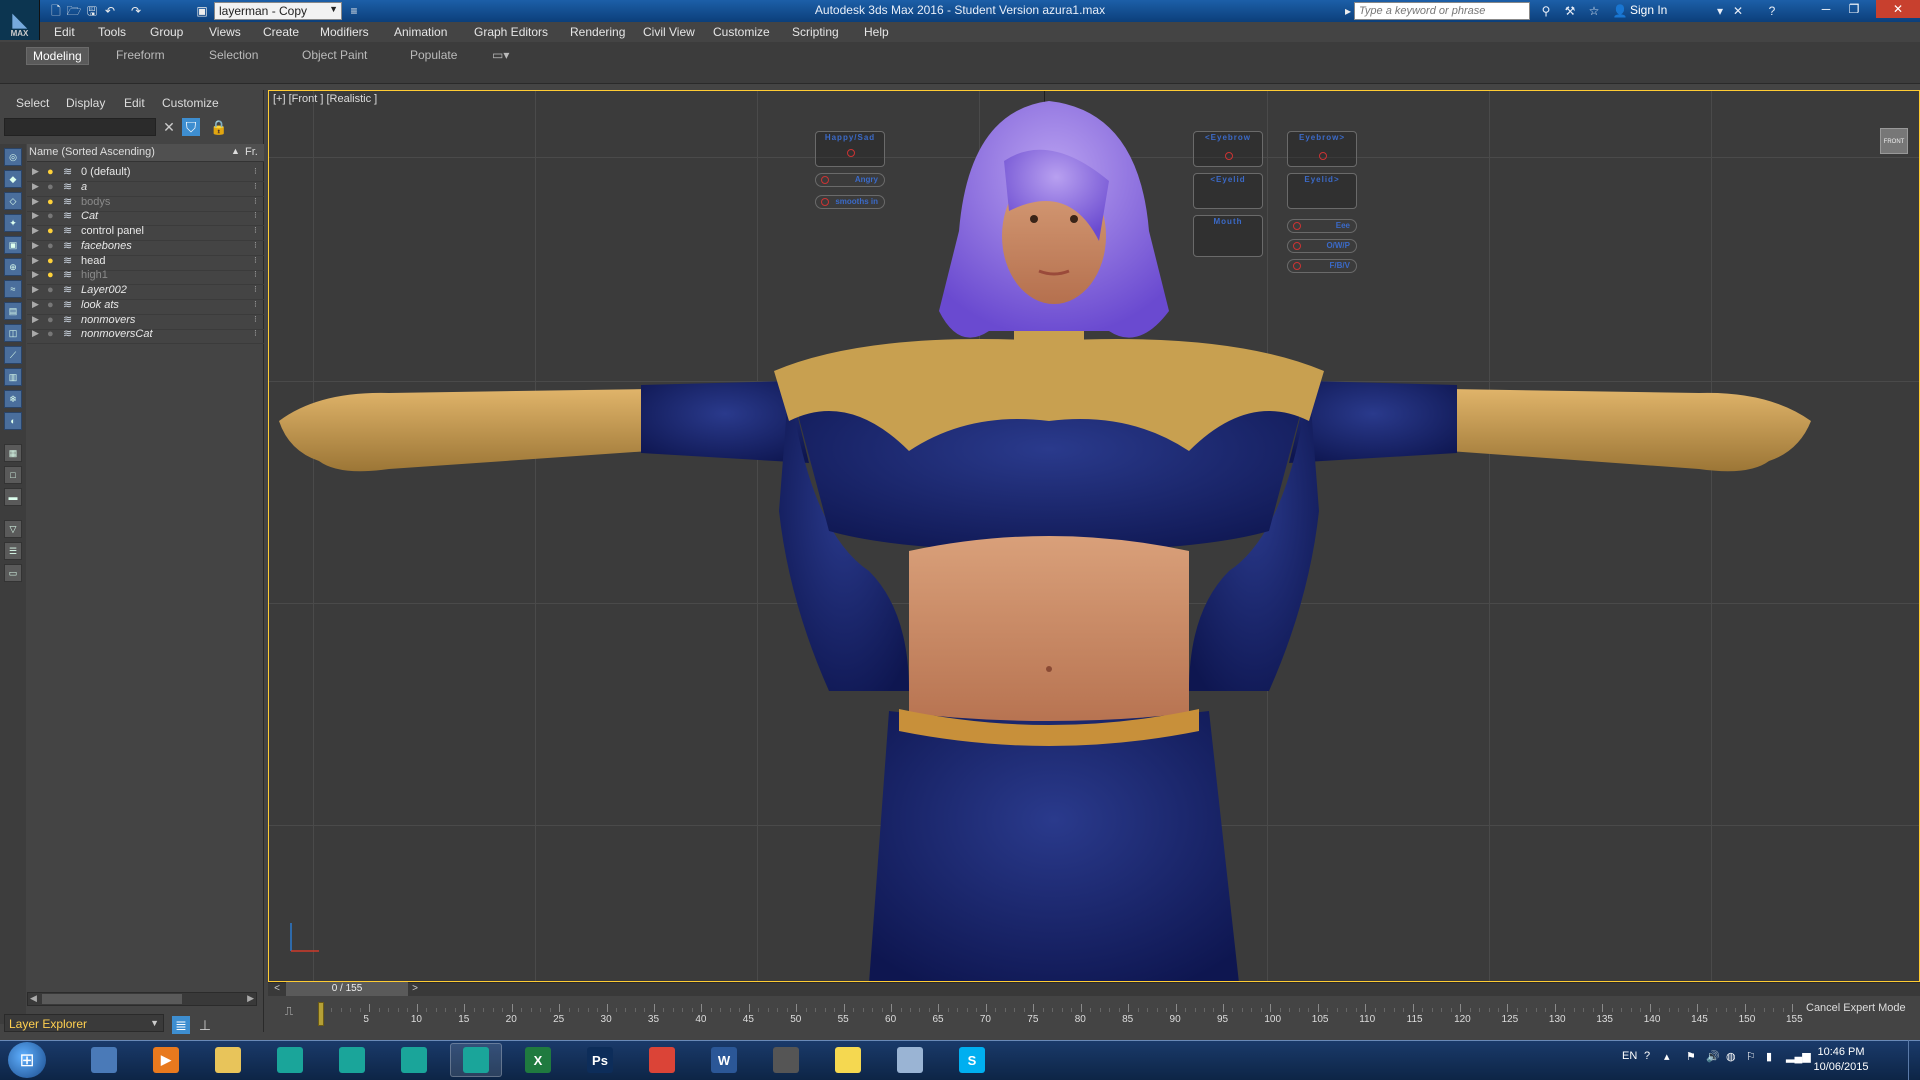 The width and height of the screenshot is (1920, 1080). Describe the element at coordinates (1738, 11) in the screenshot. I see `exchange-x-icon: ✕` at that location.